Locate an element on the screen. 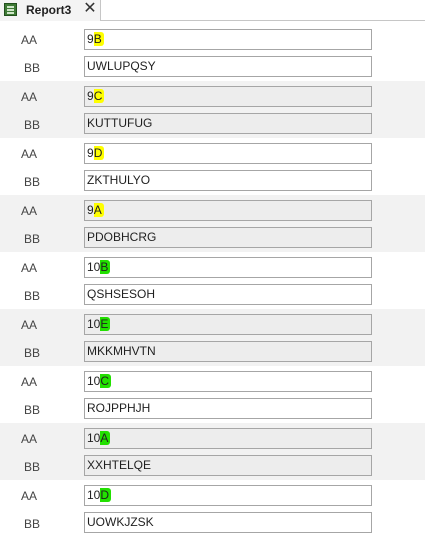 The width and height of the screenshot is (425, 537). tab-title: Report3 is located at coordinates (49, 10).